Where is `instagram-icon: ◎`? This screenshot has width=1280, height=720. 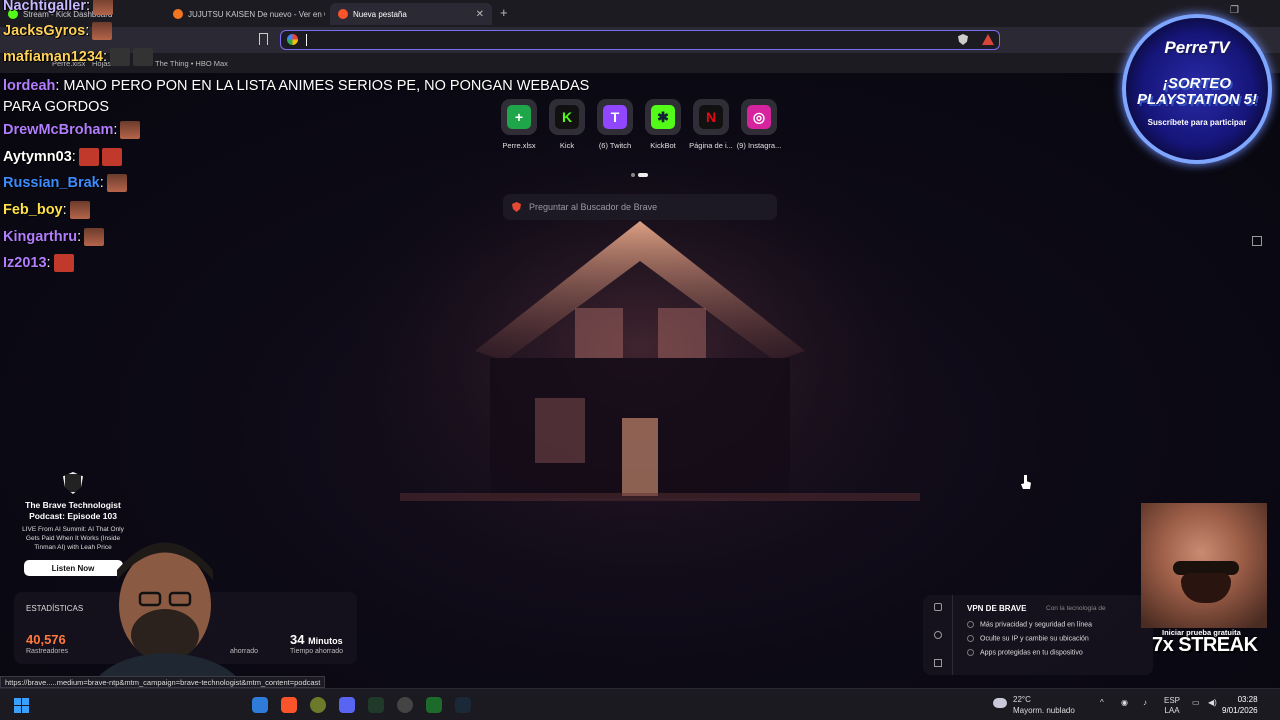 instagram-icon: ◎ is located at coordinates (759, 117).